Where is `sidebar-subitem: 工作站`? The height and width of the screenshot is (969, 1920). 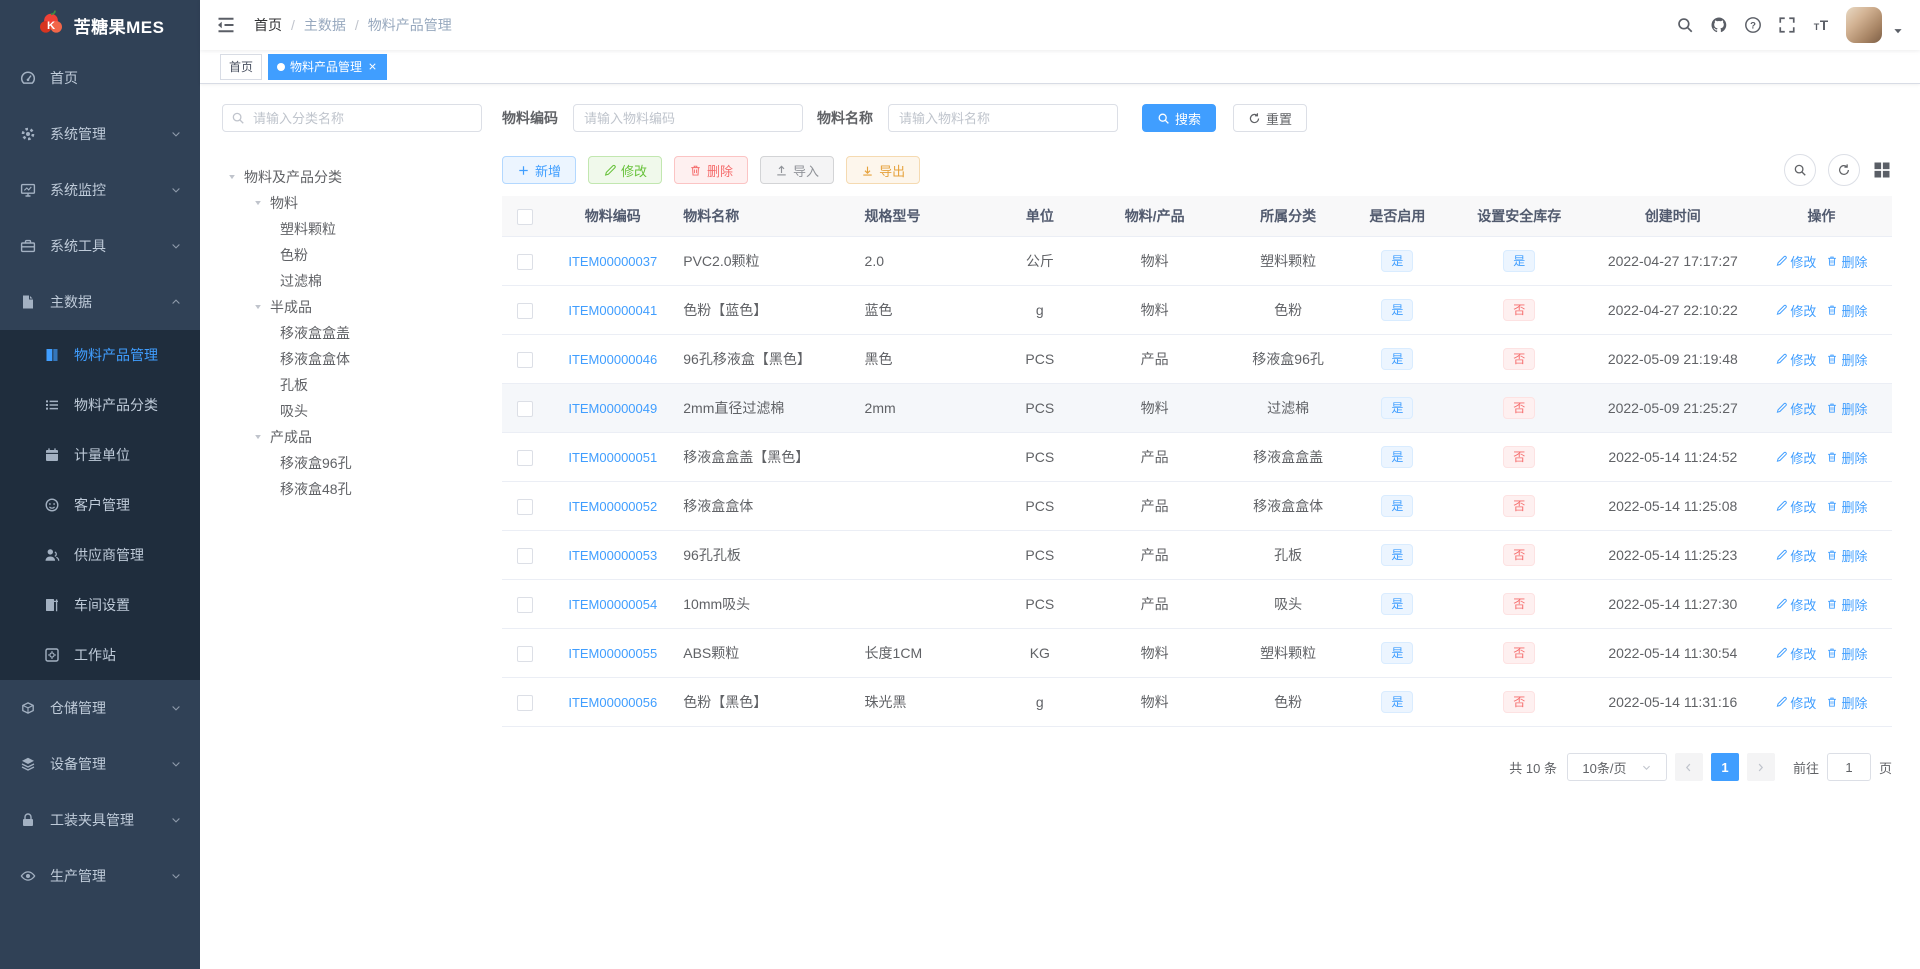 sidebar-subitem: 工作站 is located at coordinates (100, 655).